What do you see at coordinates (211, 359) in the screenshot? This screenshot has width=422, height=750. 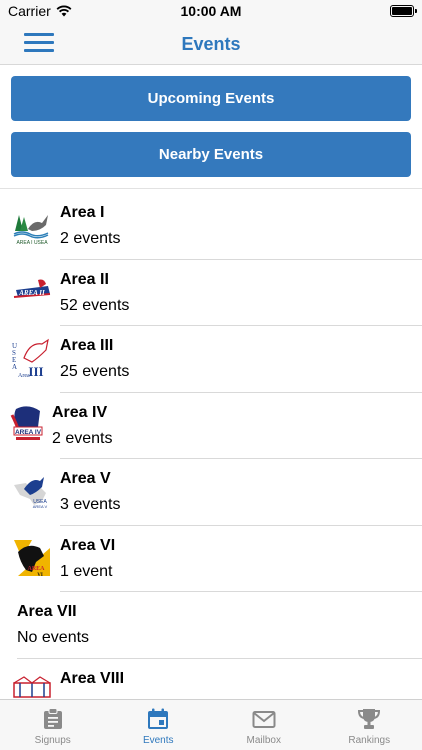 I see `event-row-area-iii: U S E A III Area Area III 25 events` at bounding box center [211, 359].